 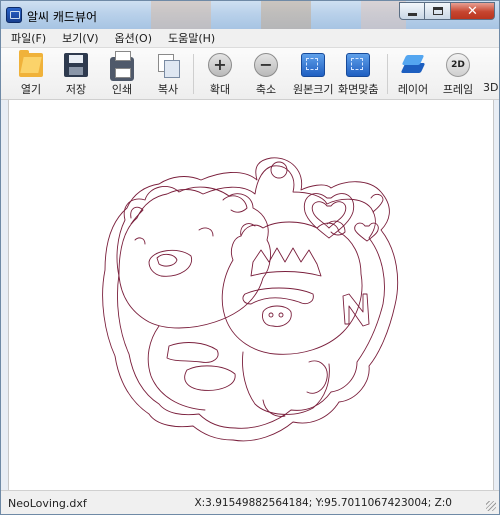 What do you see at coordinates (356, 310) in the screenshot?
I see `letter-n-shape` at bounding box center [356, 310].